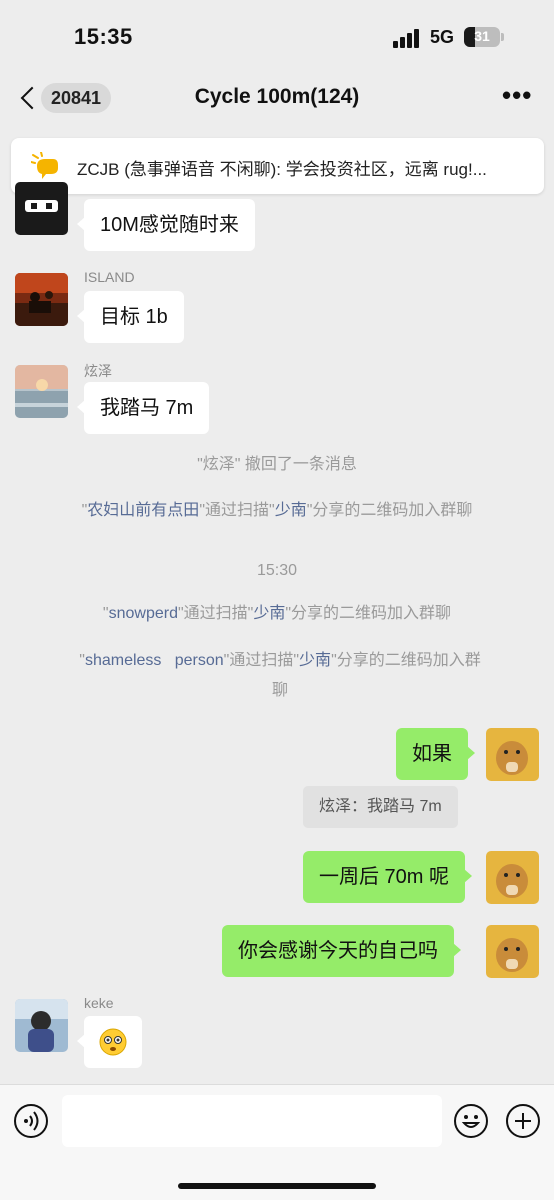 The height and width of the screenshot is (1200, 554). I want to click on status-bar: 15:35 5G 31, so click(277, 35).